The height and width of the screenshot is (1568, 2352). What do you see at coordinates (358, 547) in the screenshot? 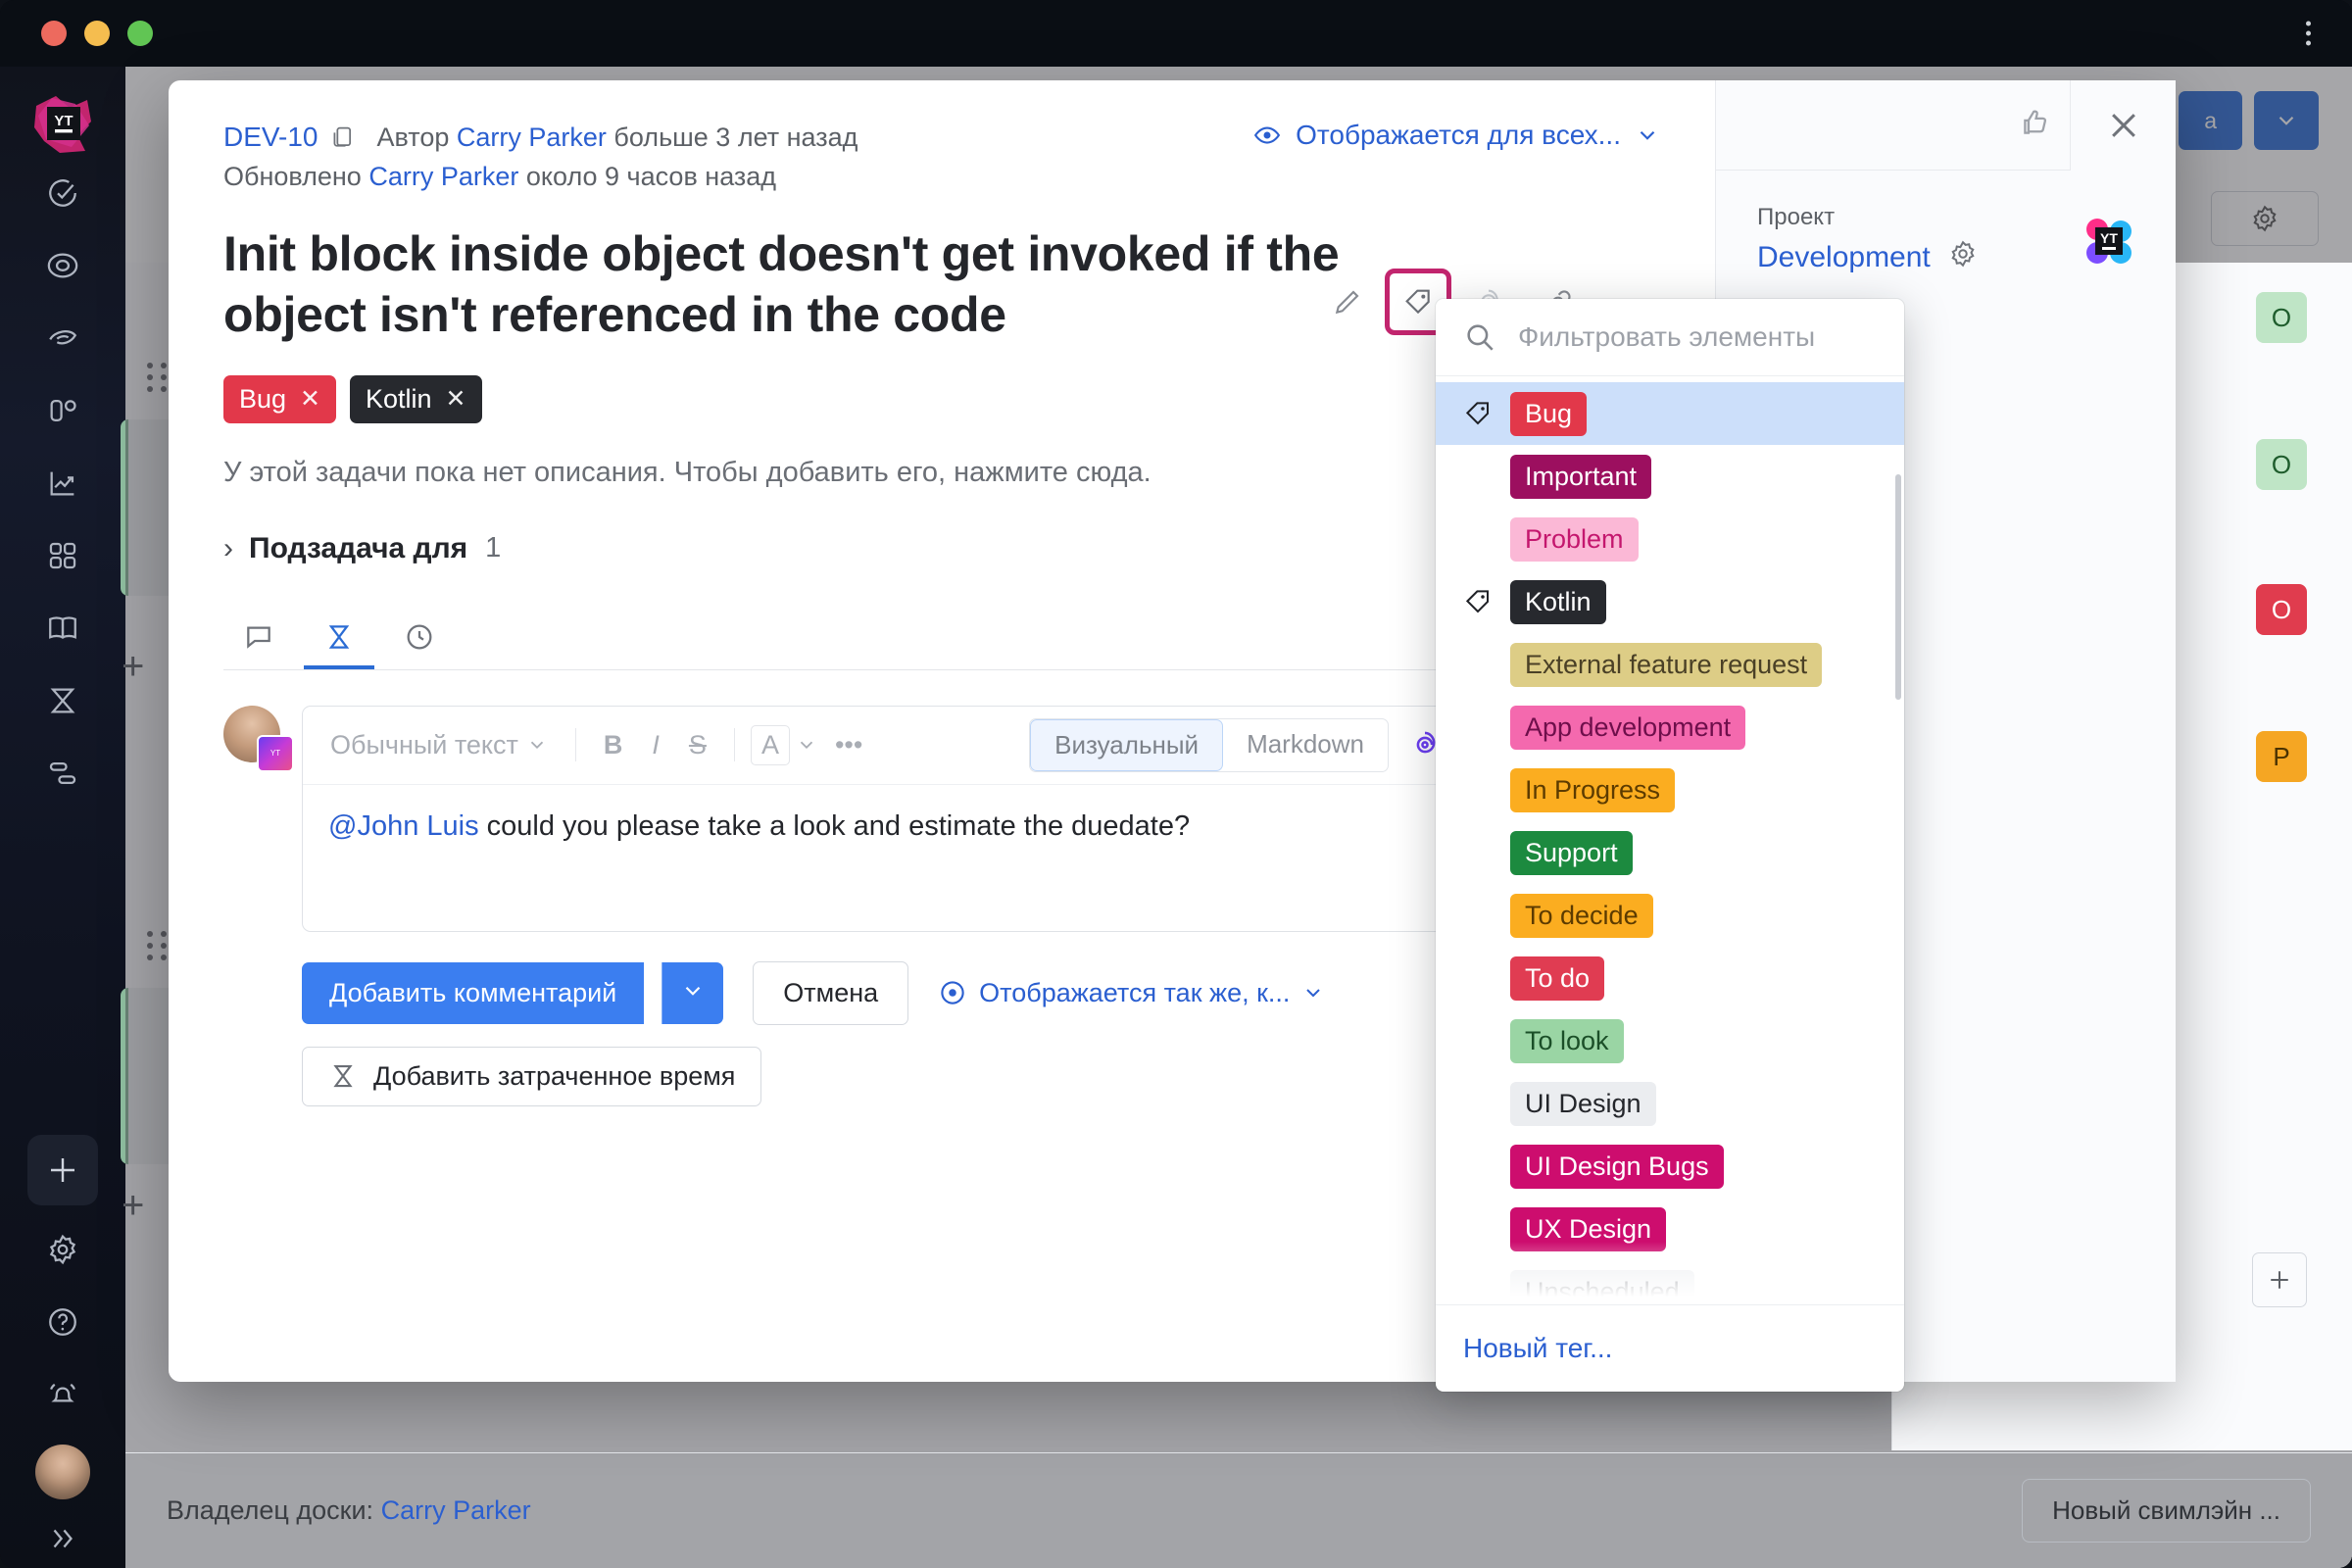
I see `subtask-label: Подзадача для` at bounding box center [358, 547].